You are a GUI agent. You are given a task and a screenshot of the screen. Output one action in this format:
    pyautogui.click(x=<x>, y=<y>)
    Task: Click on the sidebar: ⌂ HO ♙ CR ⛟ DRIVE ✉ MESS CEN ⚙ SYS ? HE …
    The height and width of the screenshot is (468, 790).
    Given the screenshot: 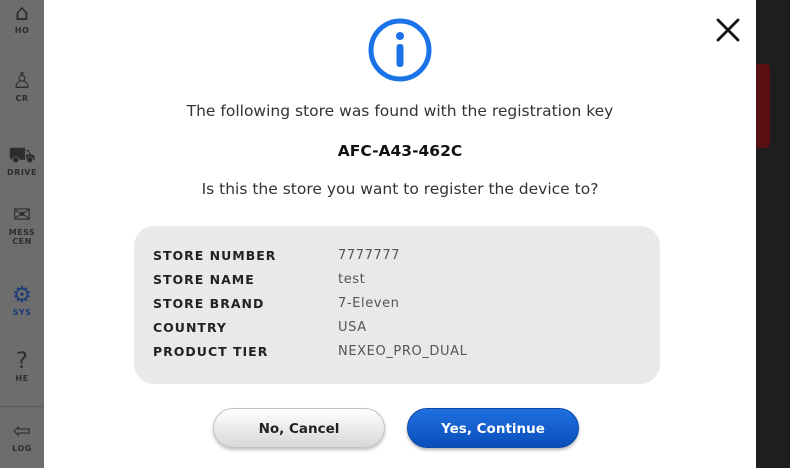 What is the action you would take?
    pyautogui.click(x=22, y=234)
    